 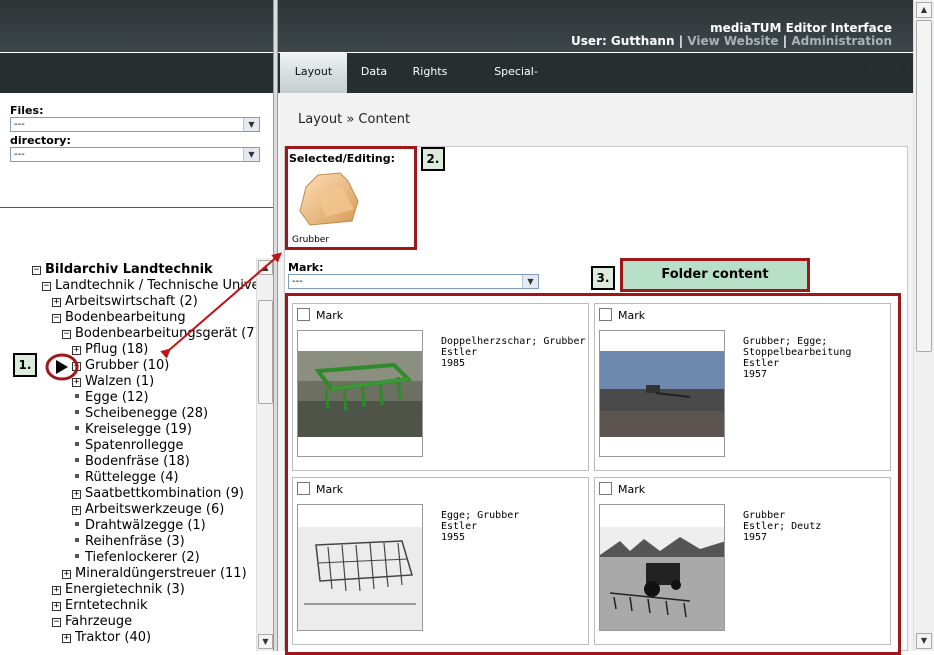 What do you see at coordinates (135, 154) in the screenshot?
I see `directory-select: --- ▼` at bounding box center [135, 154].